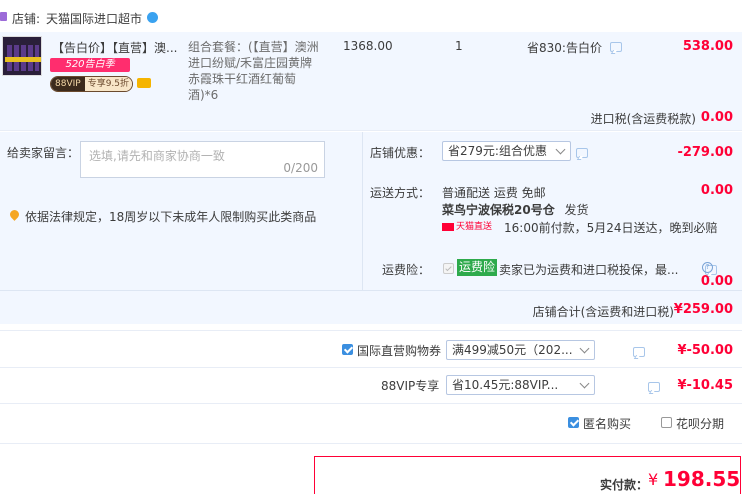  I want to click on anonymous-label: 匿名购买, so click(607, 423).